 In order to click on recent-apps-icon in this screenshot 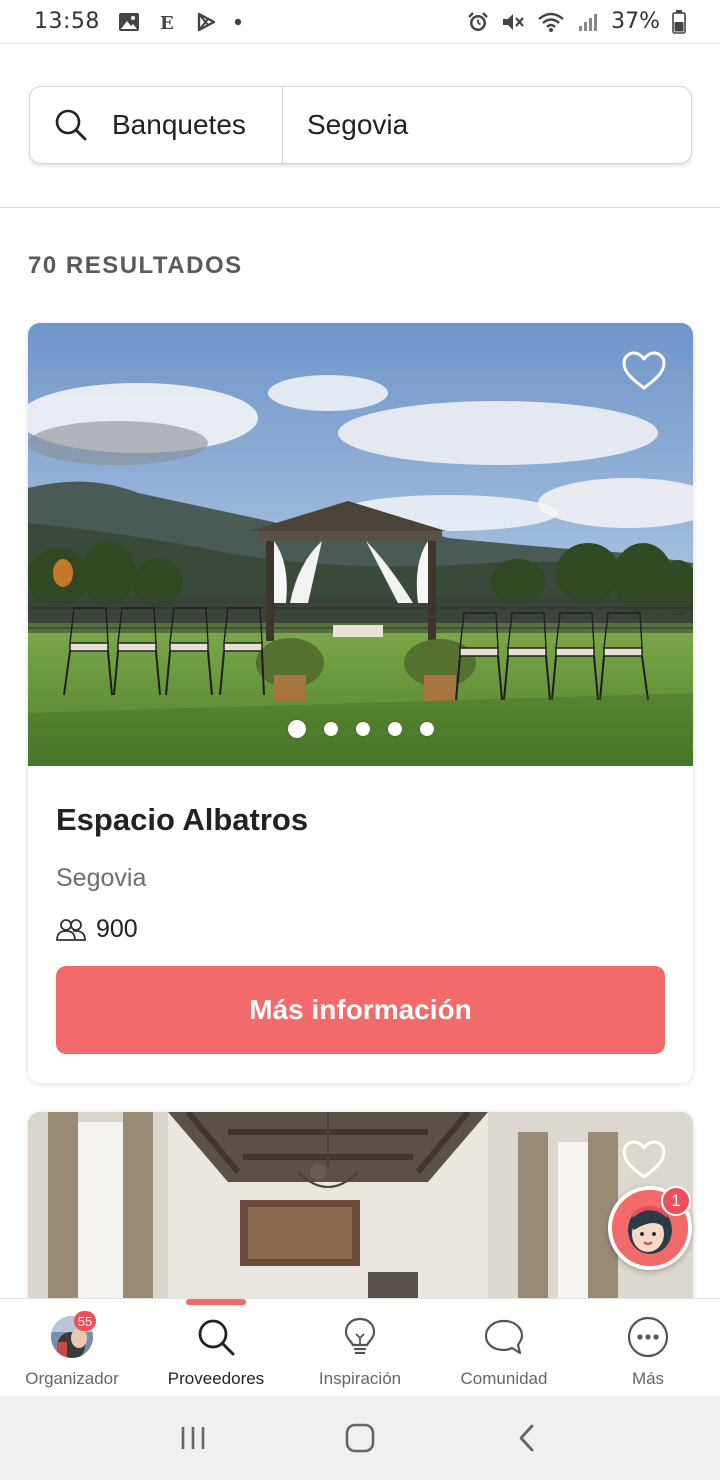, I will do `click(193, 1438)`.